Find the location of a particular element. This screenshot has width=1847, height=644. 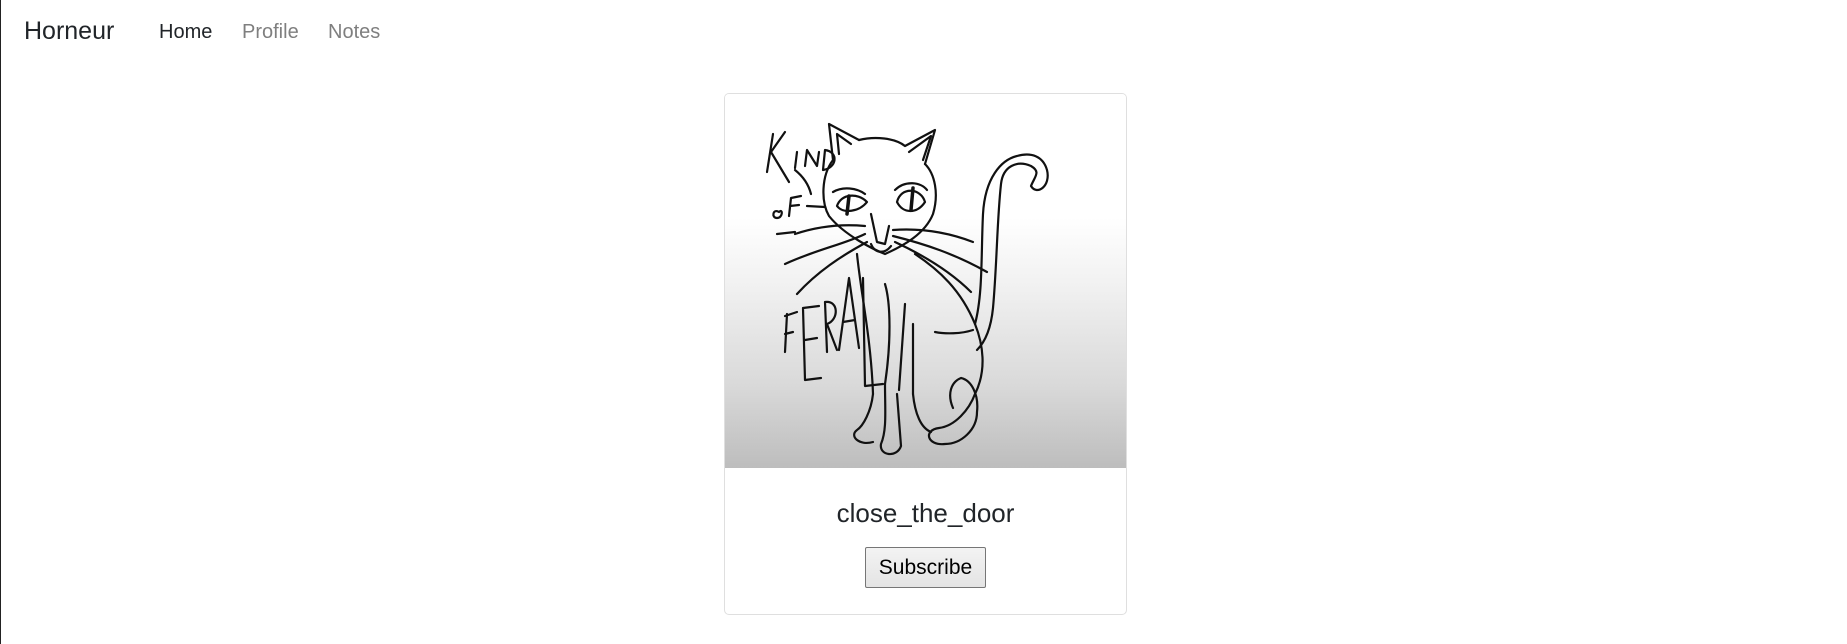

page-edge is located at coordinates (0, 322).